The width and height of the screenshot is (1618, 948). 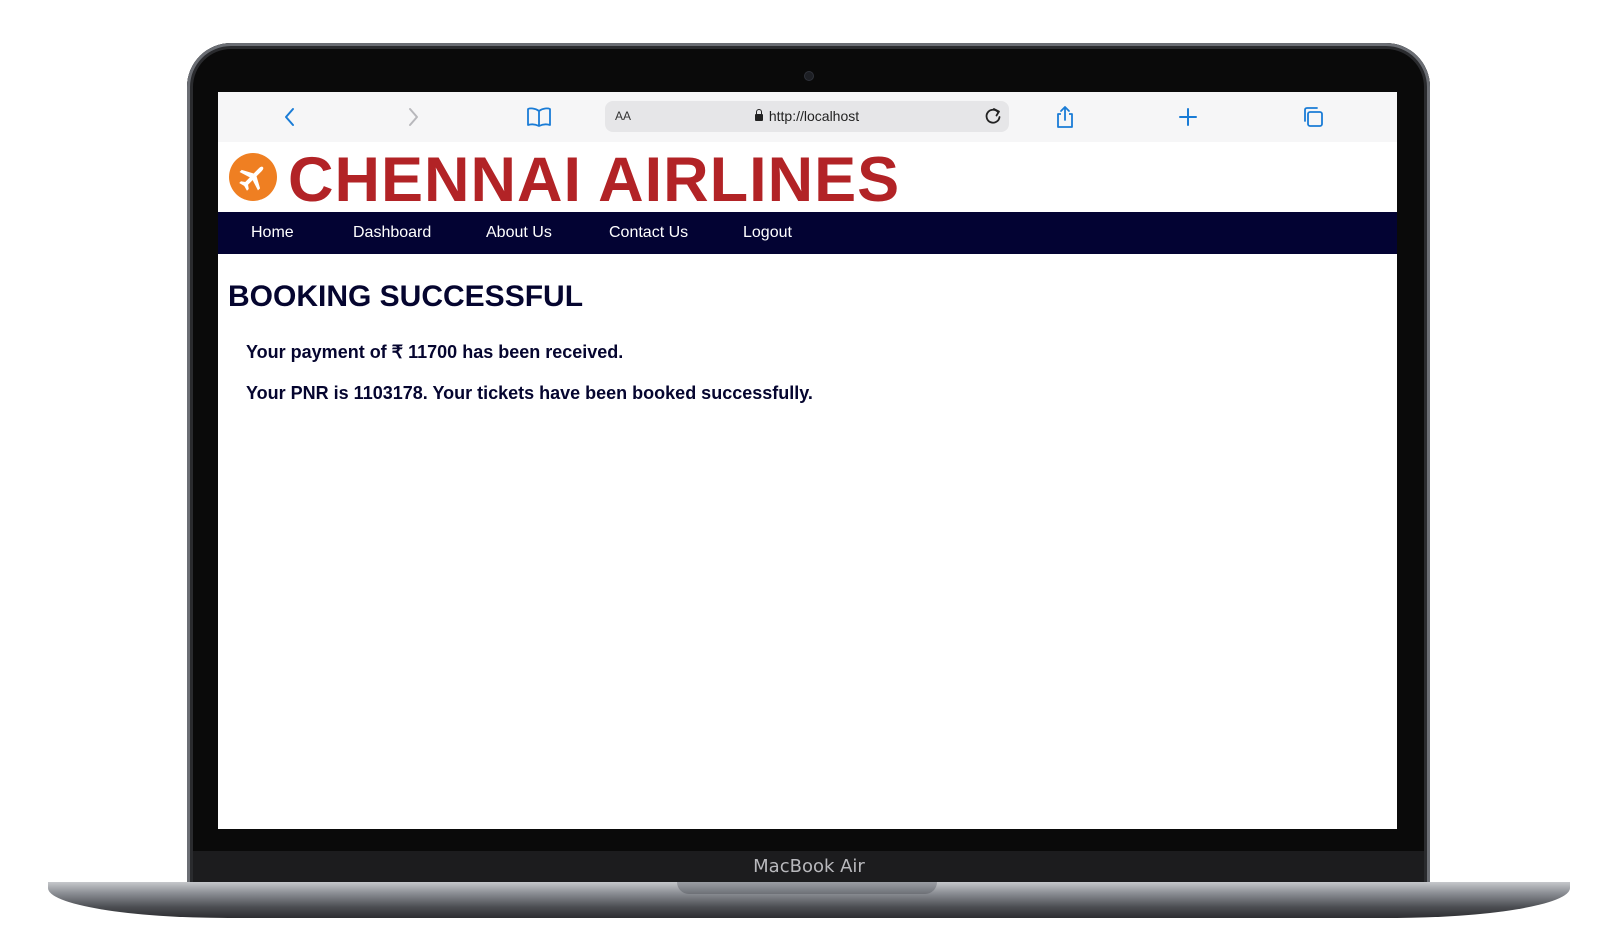 I want to click on nav-about-us: About Us, so click(x=519, y=233).